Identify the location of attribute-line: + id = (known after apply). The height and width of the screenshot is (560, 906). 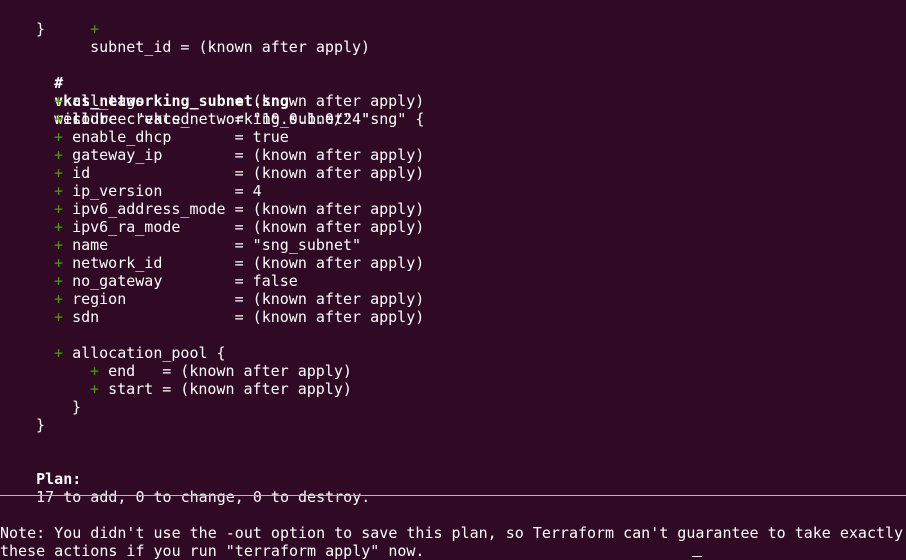
(239, 173).